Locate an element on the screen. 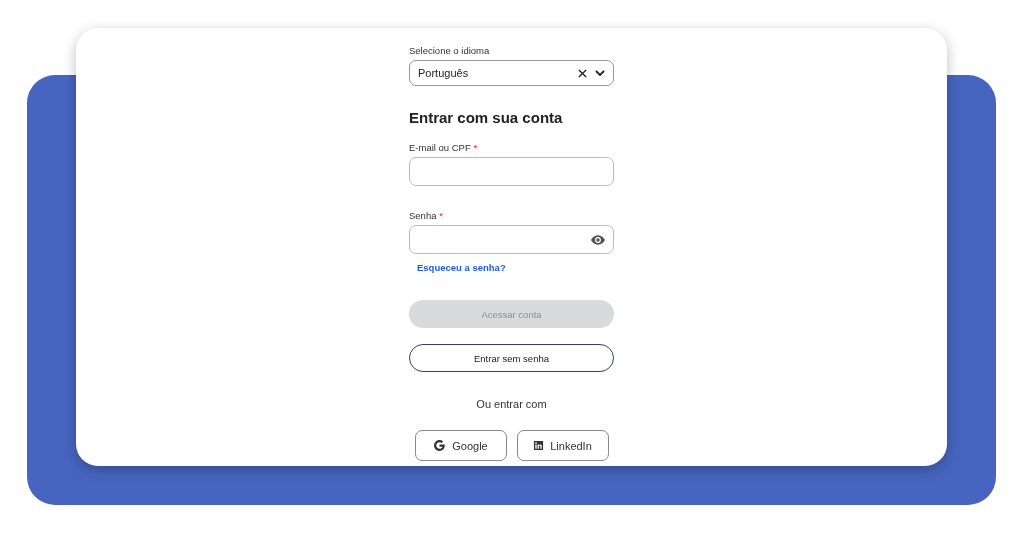 Image resolution: width=1024 pixels, height=536 pixels. login-heading: Entrar com sua conta is located at coordinates (486, 117).